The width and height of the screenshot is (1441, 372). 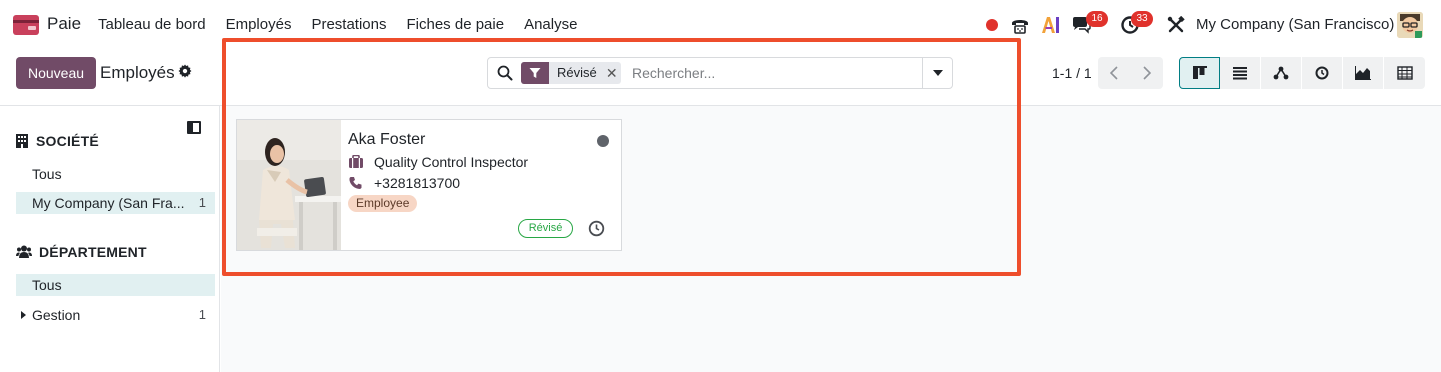 I want to click on search-facet: Révisé ✕, so click(x=571, y=73).